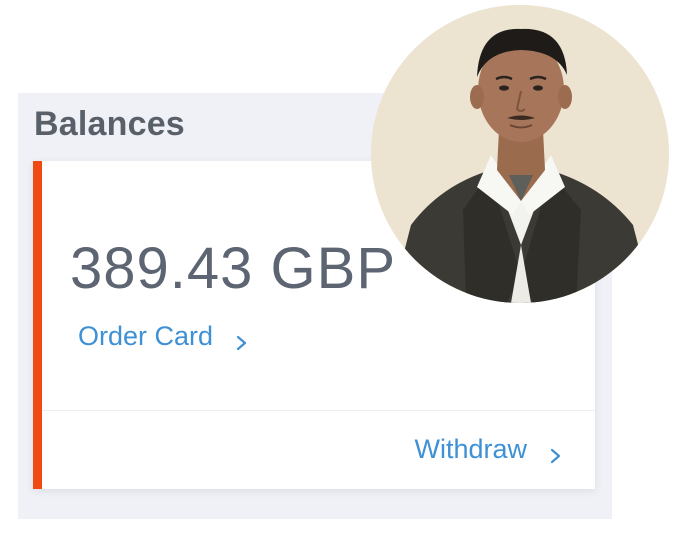  I want to click on order-card-link: Order Card, so click(163, 336).